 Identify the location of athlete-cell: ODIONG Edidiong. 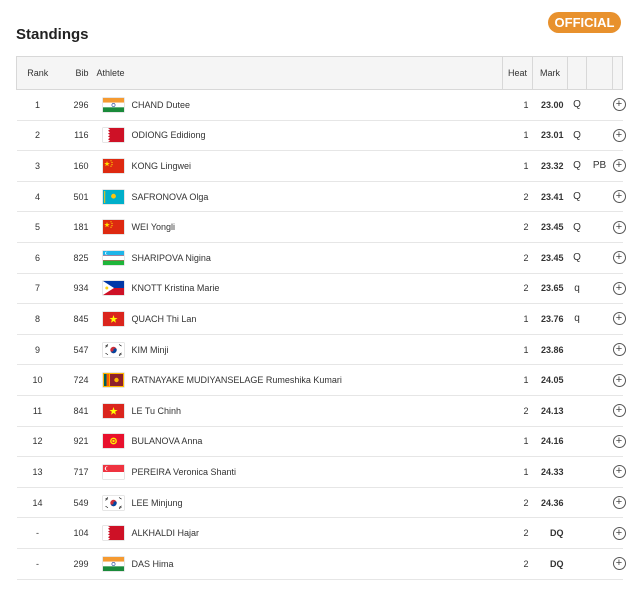
(299, 136).